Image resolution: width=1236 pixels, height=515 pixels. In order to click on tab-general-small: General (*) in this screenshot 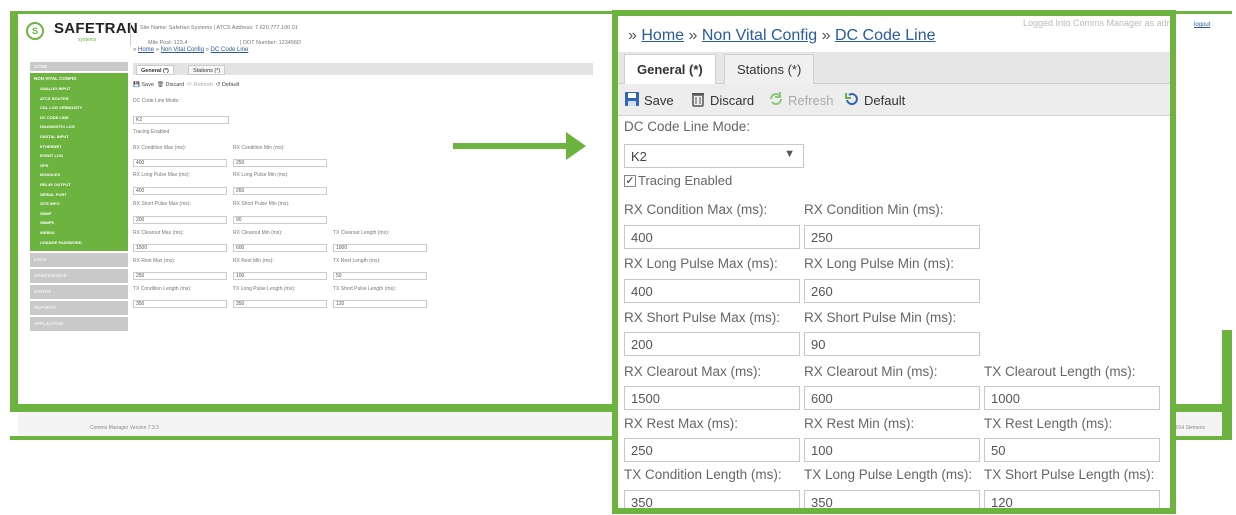, I will do `click(155, 70)`.